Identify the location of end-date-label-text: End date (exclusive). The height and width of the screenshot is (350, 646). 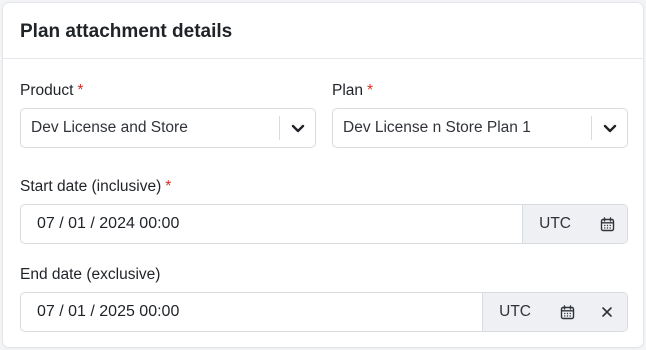
(90, 274).